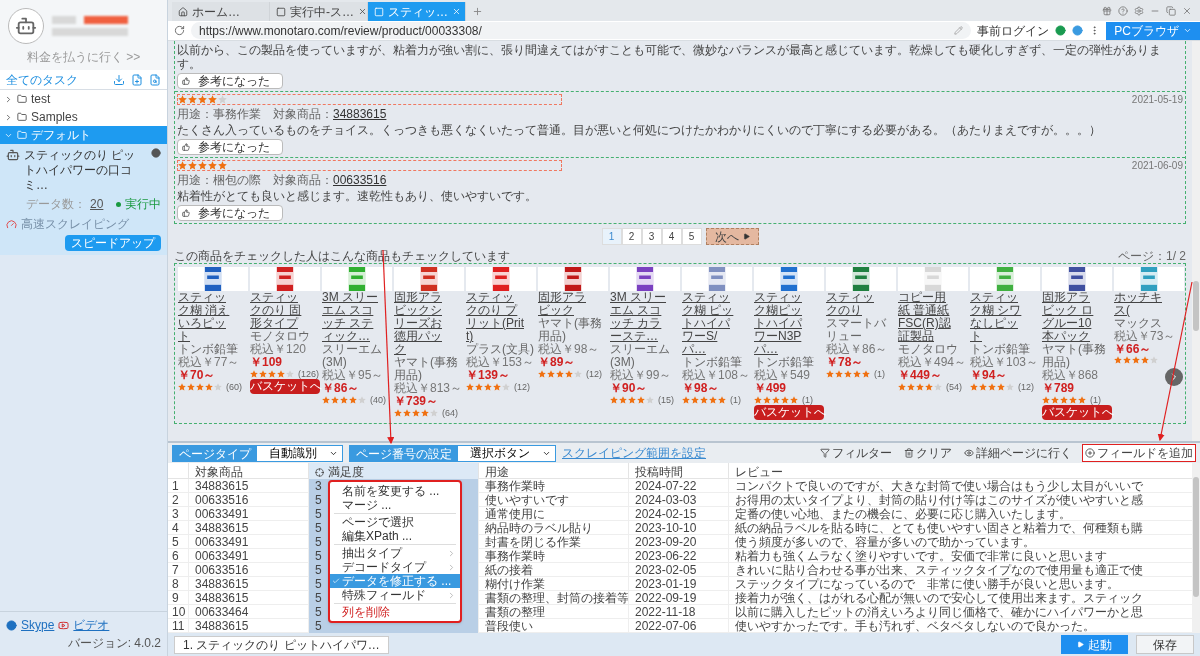 This screenshot has height=656, width=1200. Describe the element at coordinates (26, 26) in the screenshot. I see `avatar` at that location.